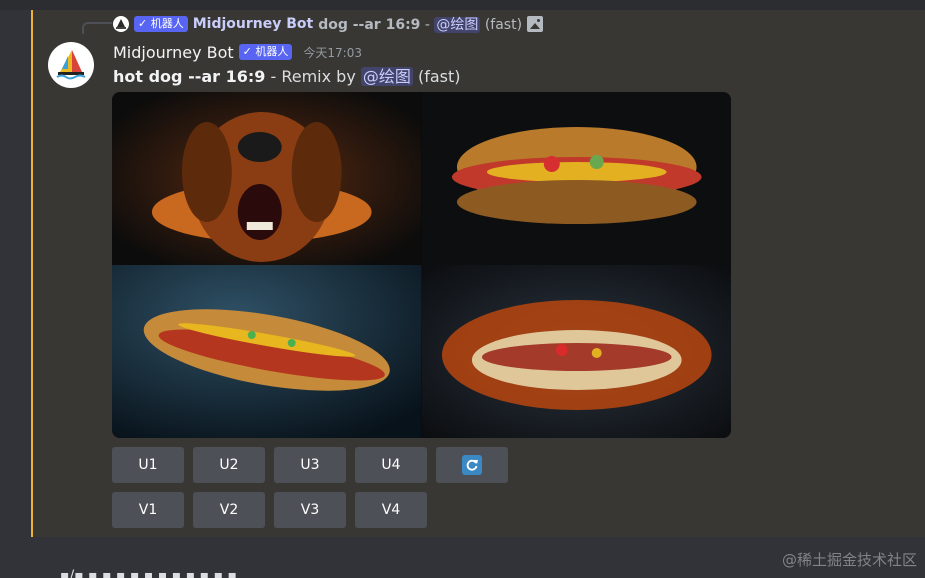  I want to click on user-mention: @绘图, so click(386, 76).